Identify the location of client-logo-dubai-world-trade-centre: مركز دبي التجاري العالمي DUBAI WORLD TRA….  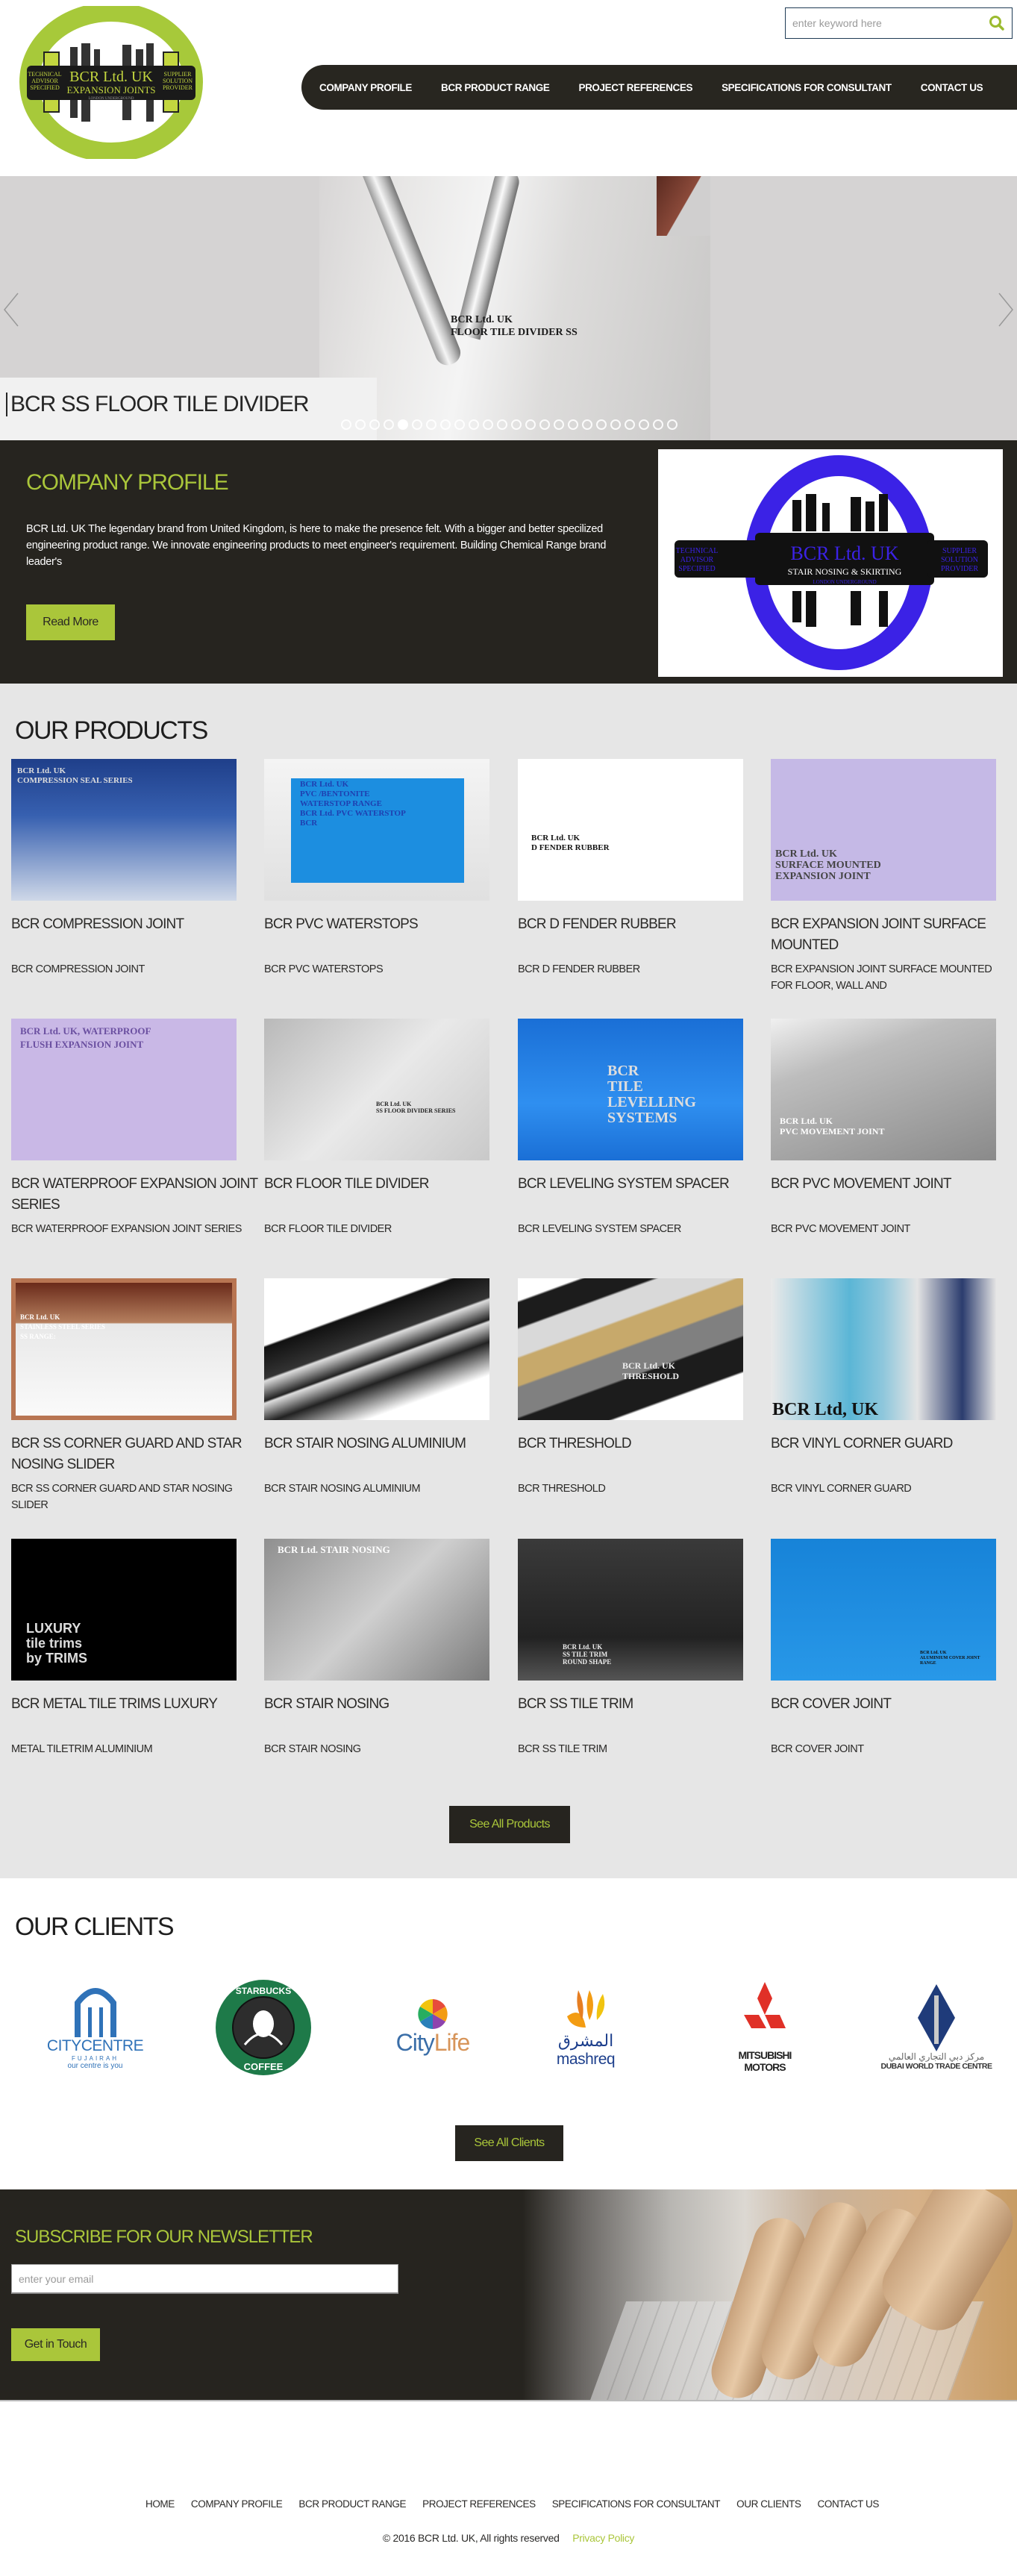
(936, 2027).